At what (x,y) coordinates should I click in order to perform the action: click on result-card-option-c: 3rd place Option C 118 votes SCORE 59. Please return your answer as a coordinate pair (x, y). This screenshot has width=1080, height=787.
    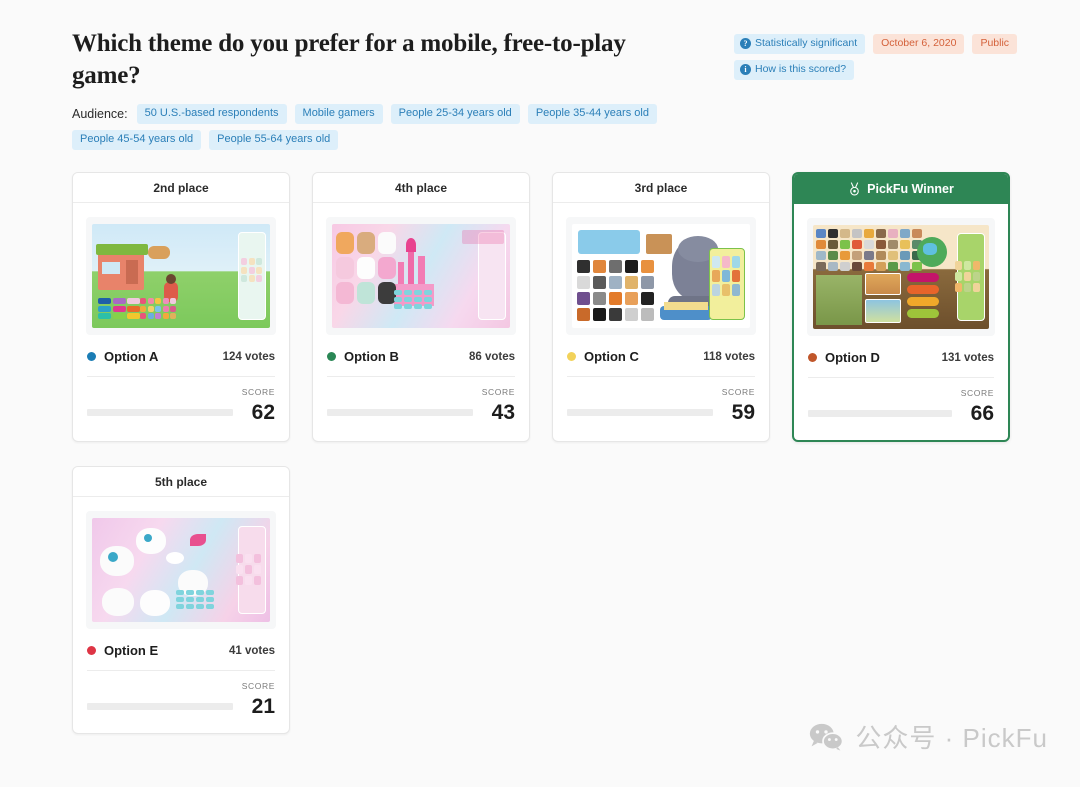
    Looking at the image, I should click on (661, 307).